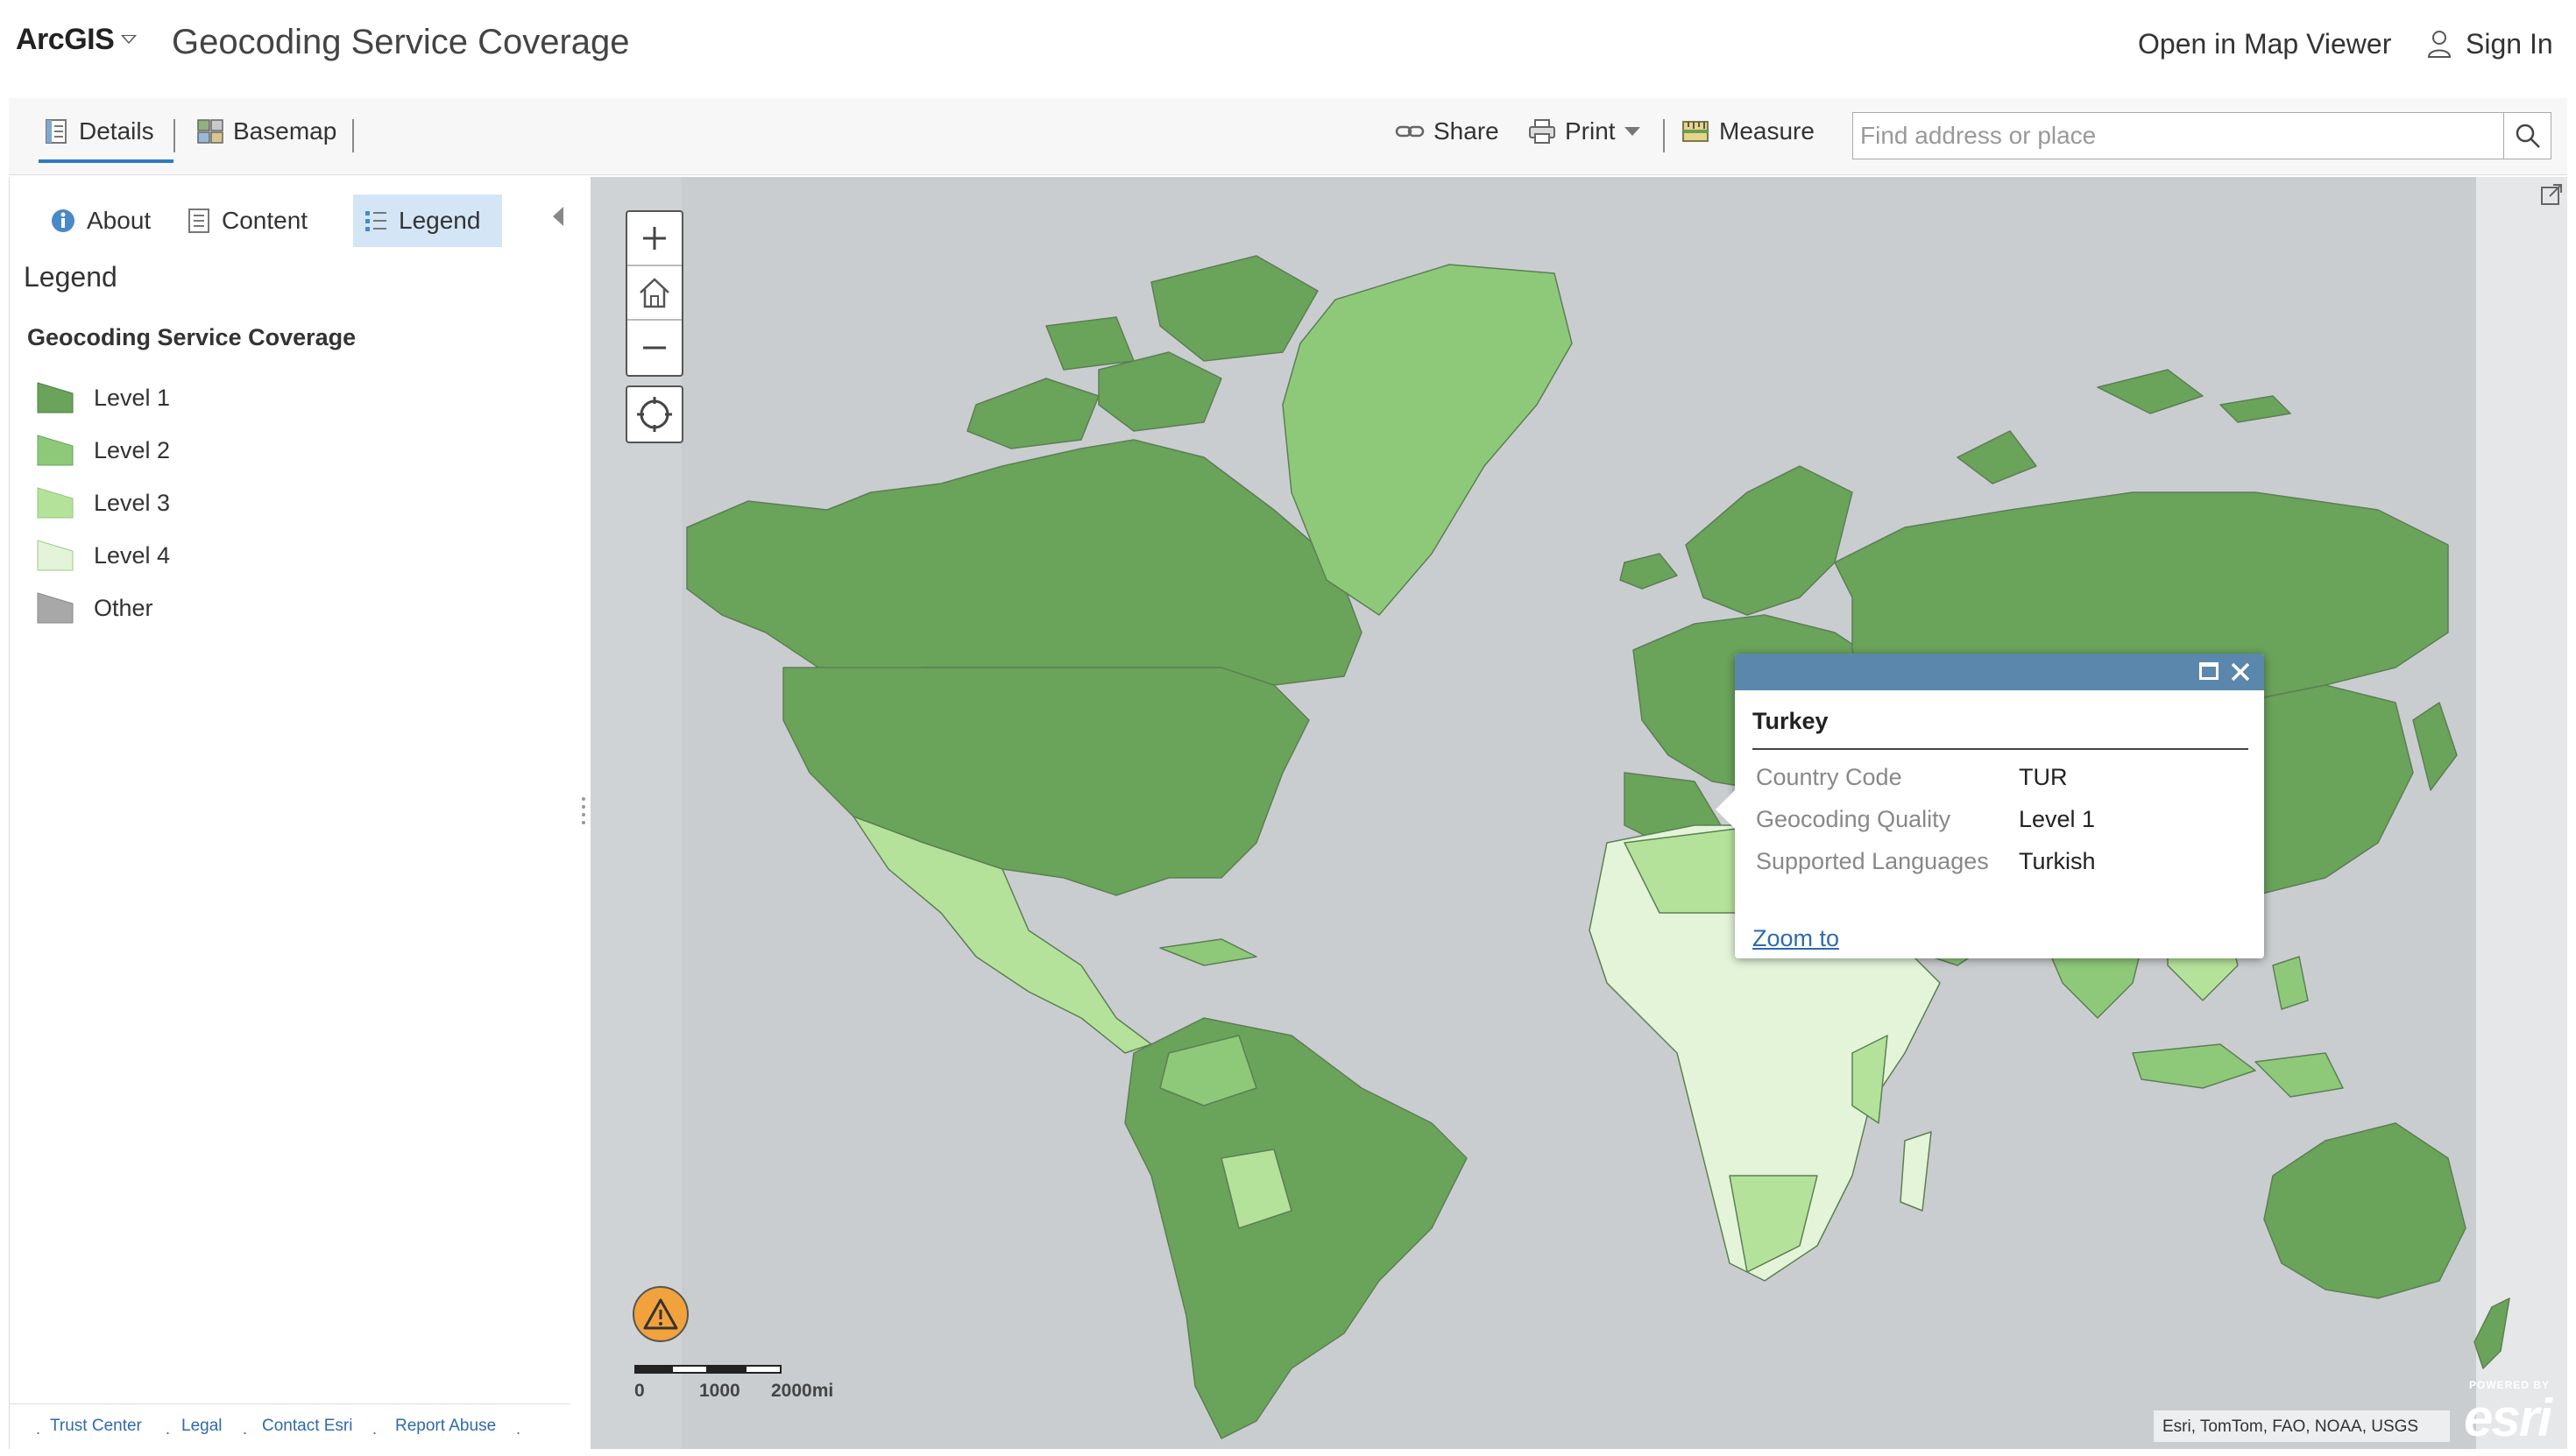 This screenshot has height=1456, width=2576. I want to click on legend-item: Level 4, so click(103, 555).